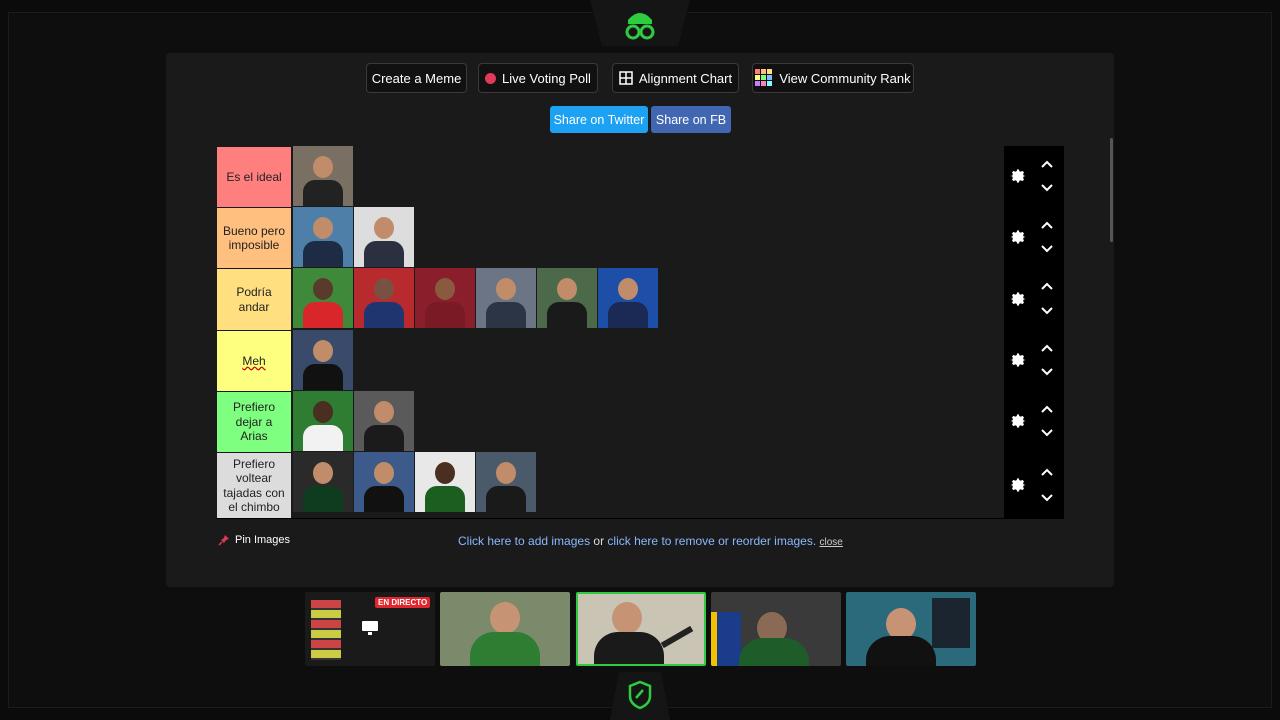 Image resolution: width=1280 pixels, height=720 pixels. Describe the element at coordinates (845, 78) in the screenshot. I see `view-community-rank-label: View Community Rank` at that location.